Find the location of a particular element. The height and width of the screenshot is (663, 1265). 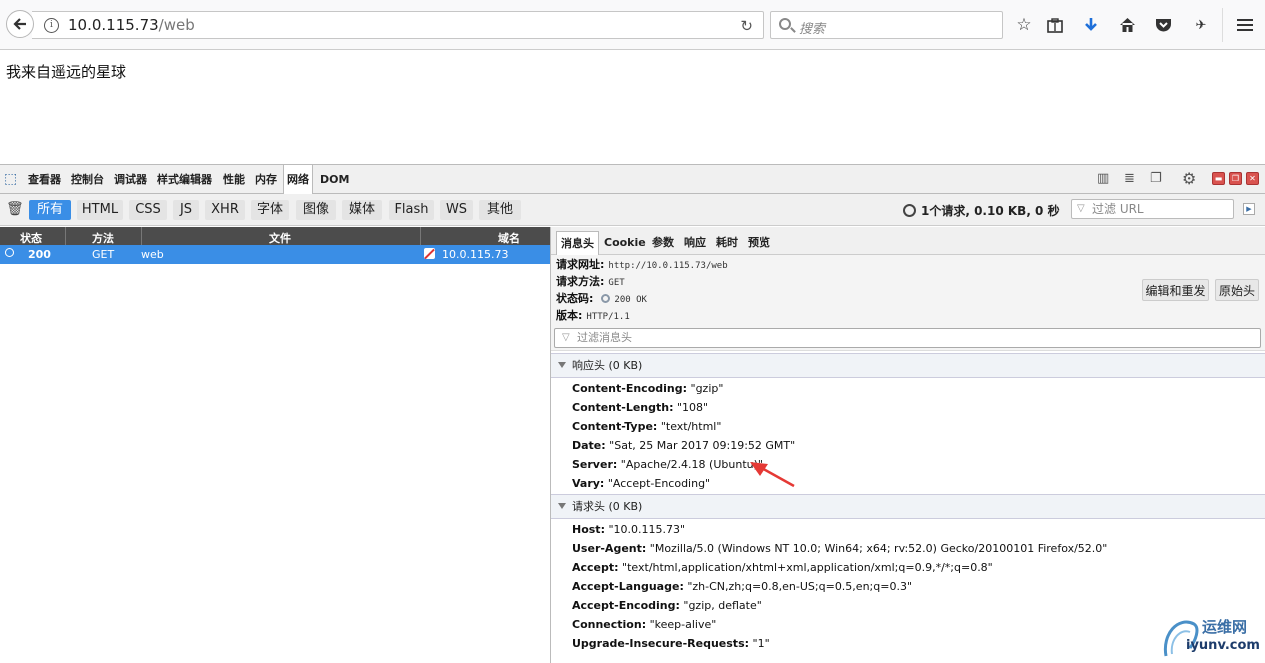

minimize-icon: ▬ is located at coordinates (1218, 178).